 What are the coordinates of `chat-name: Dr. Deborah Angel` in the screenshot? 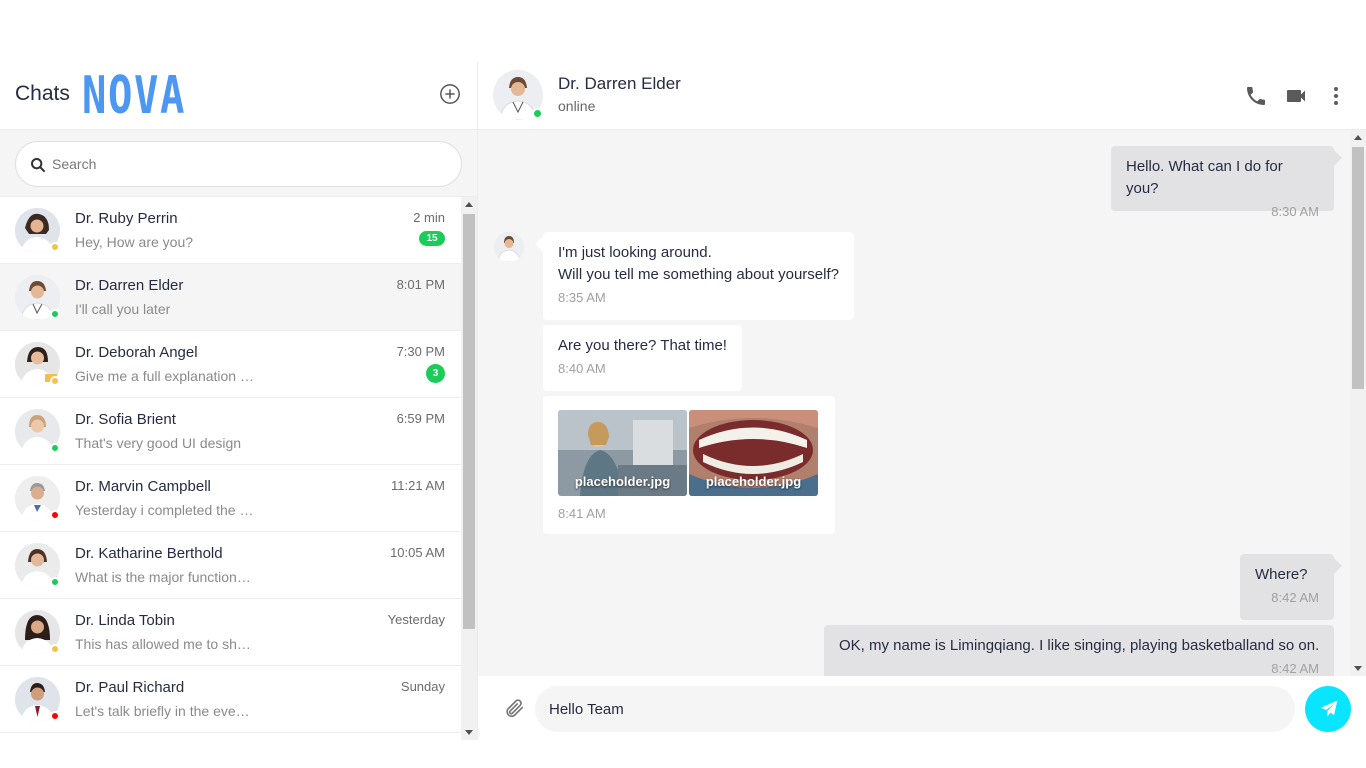 It's located at (136, 352).